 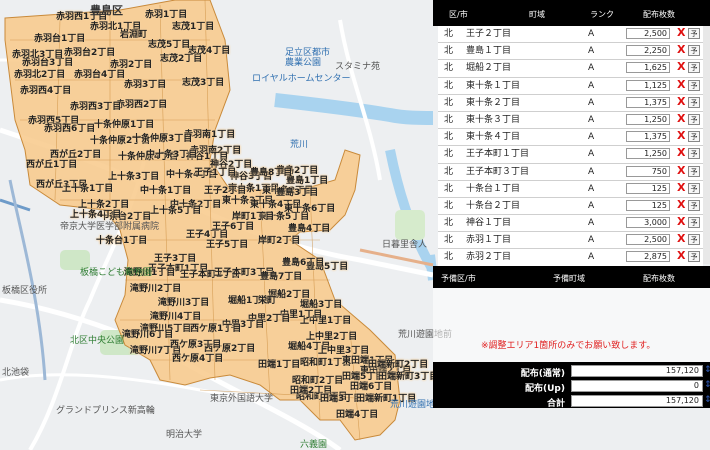 I want to click on area-label: 十条仲原1丁目, so click(x=124, y=125).